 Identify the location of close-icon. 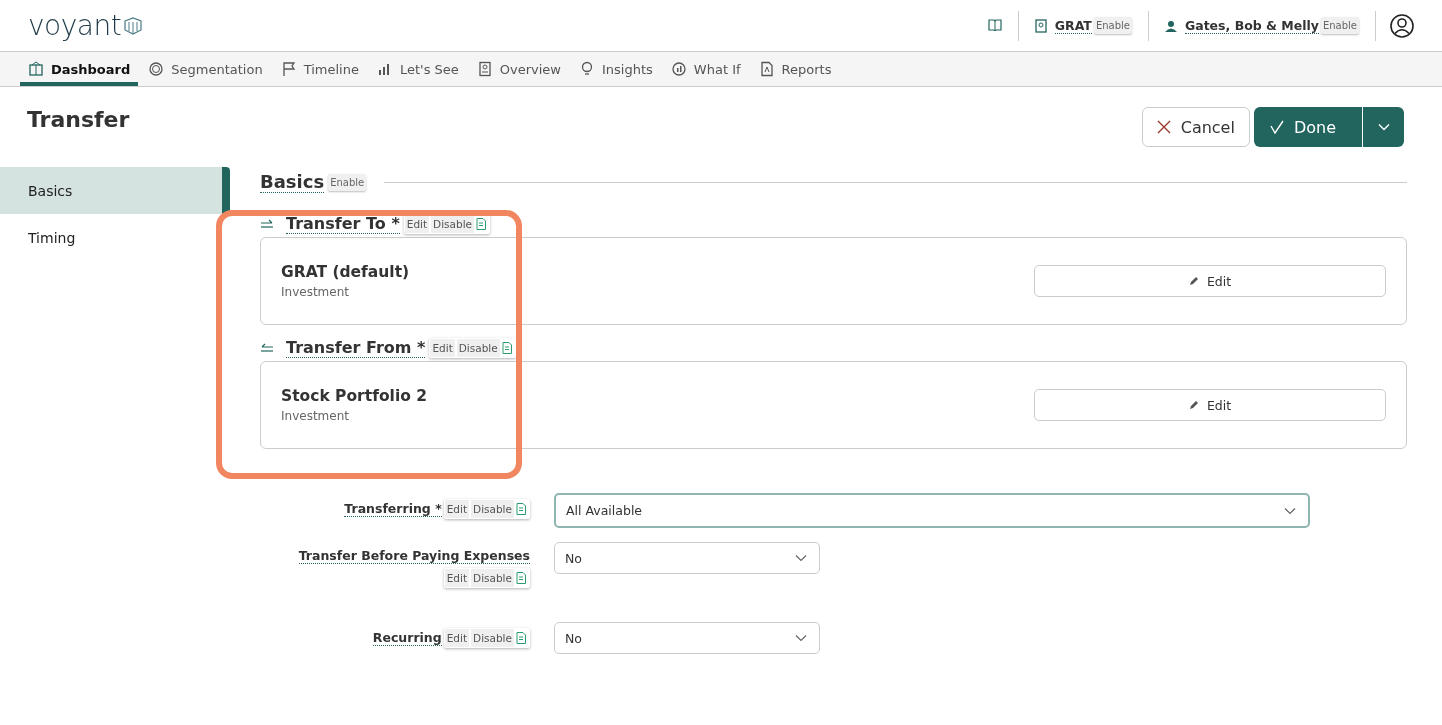
(1163, 127).